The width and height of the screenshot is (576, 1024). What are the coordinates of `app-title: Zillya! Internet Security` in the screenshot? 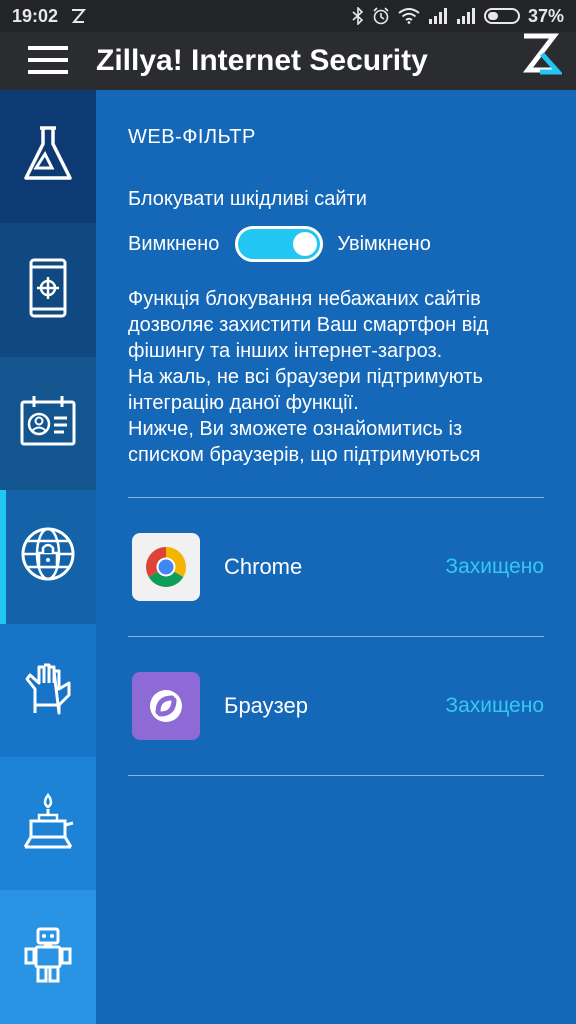 It's located at (262, 60).